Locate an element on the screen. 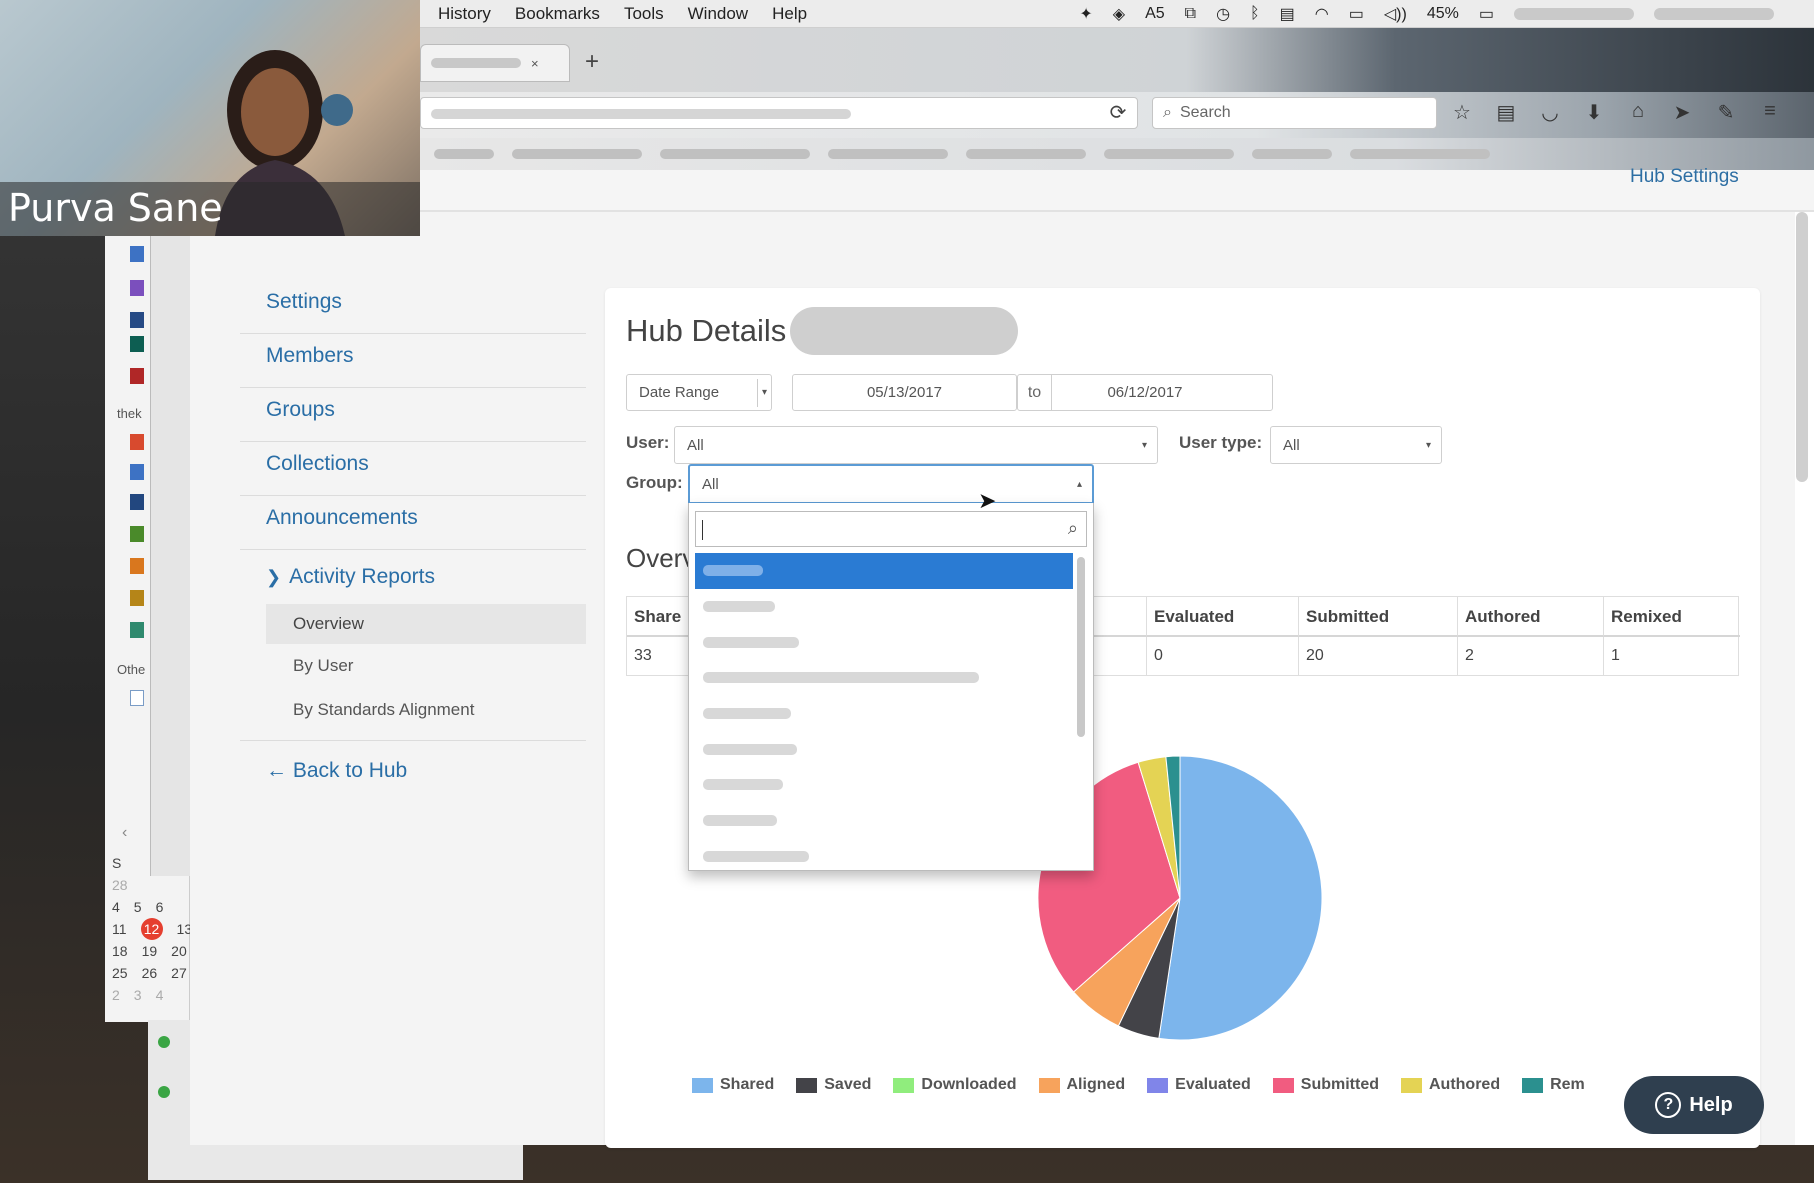 This screenshot has width=1814, height=1183. sidebar-item-members: Members is located at coordinates (413, 361).